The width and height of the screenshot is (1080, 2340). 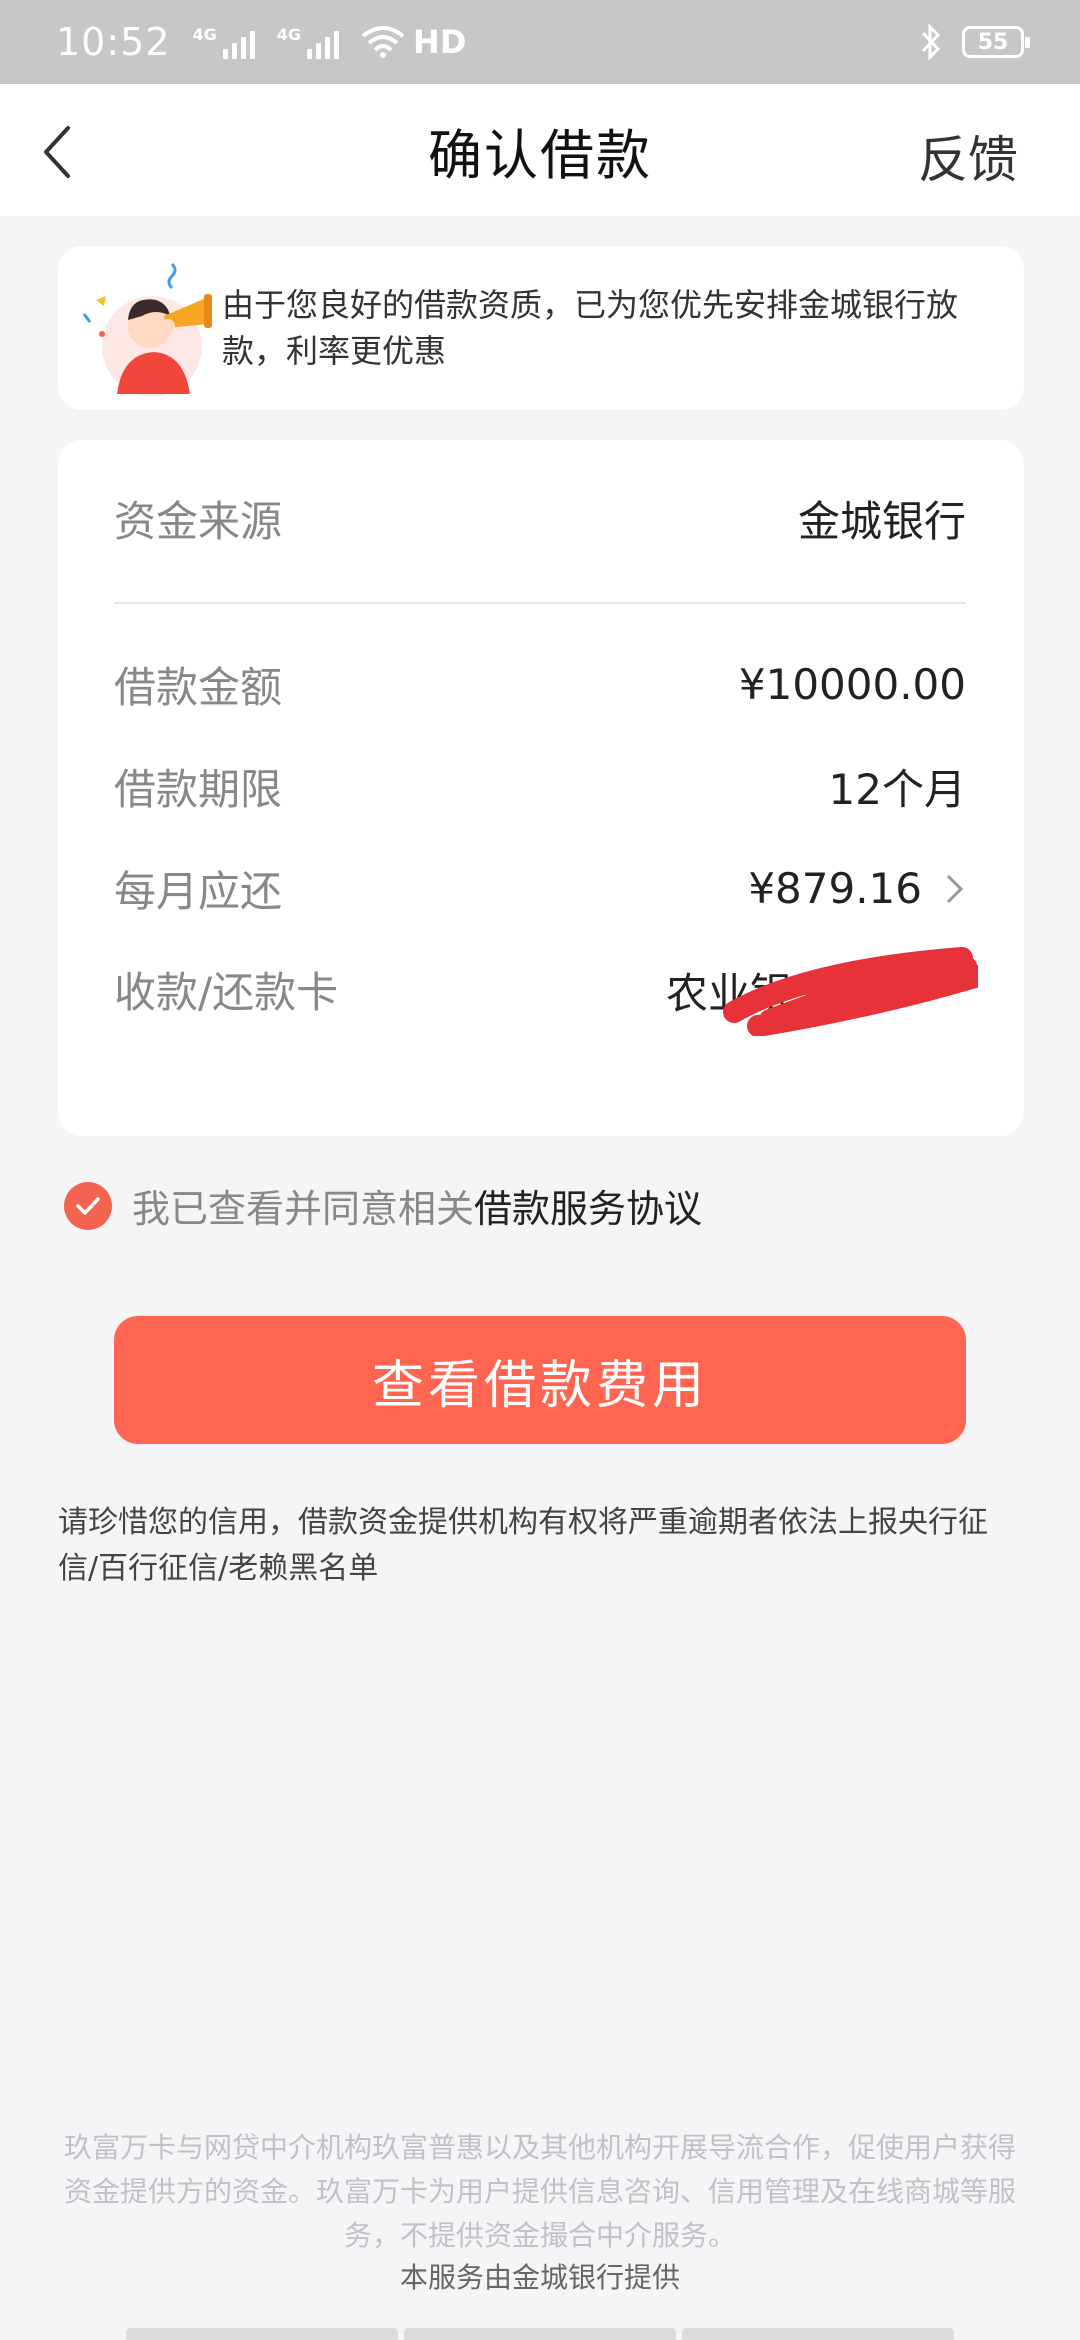 I want to click on status-time: 10:52, so click(x=113, y=42).